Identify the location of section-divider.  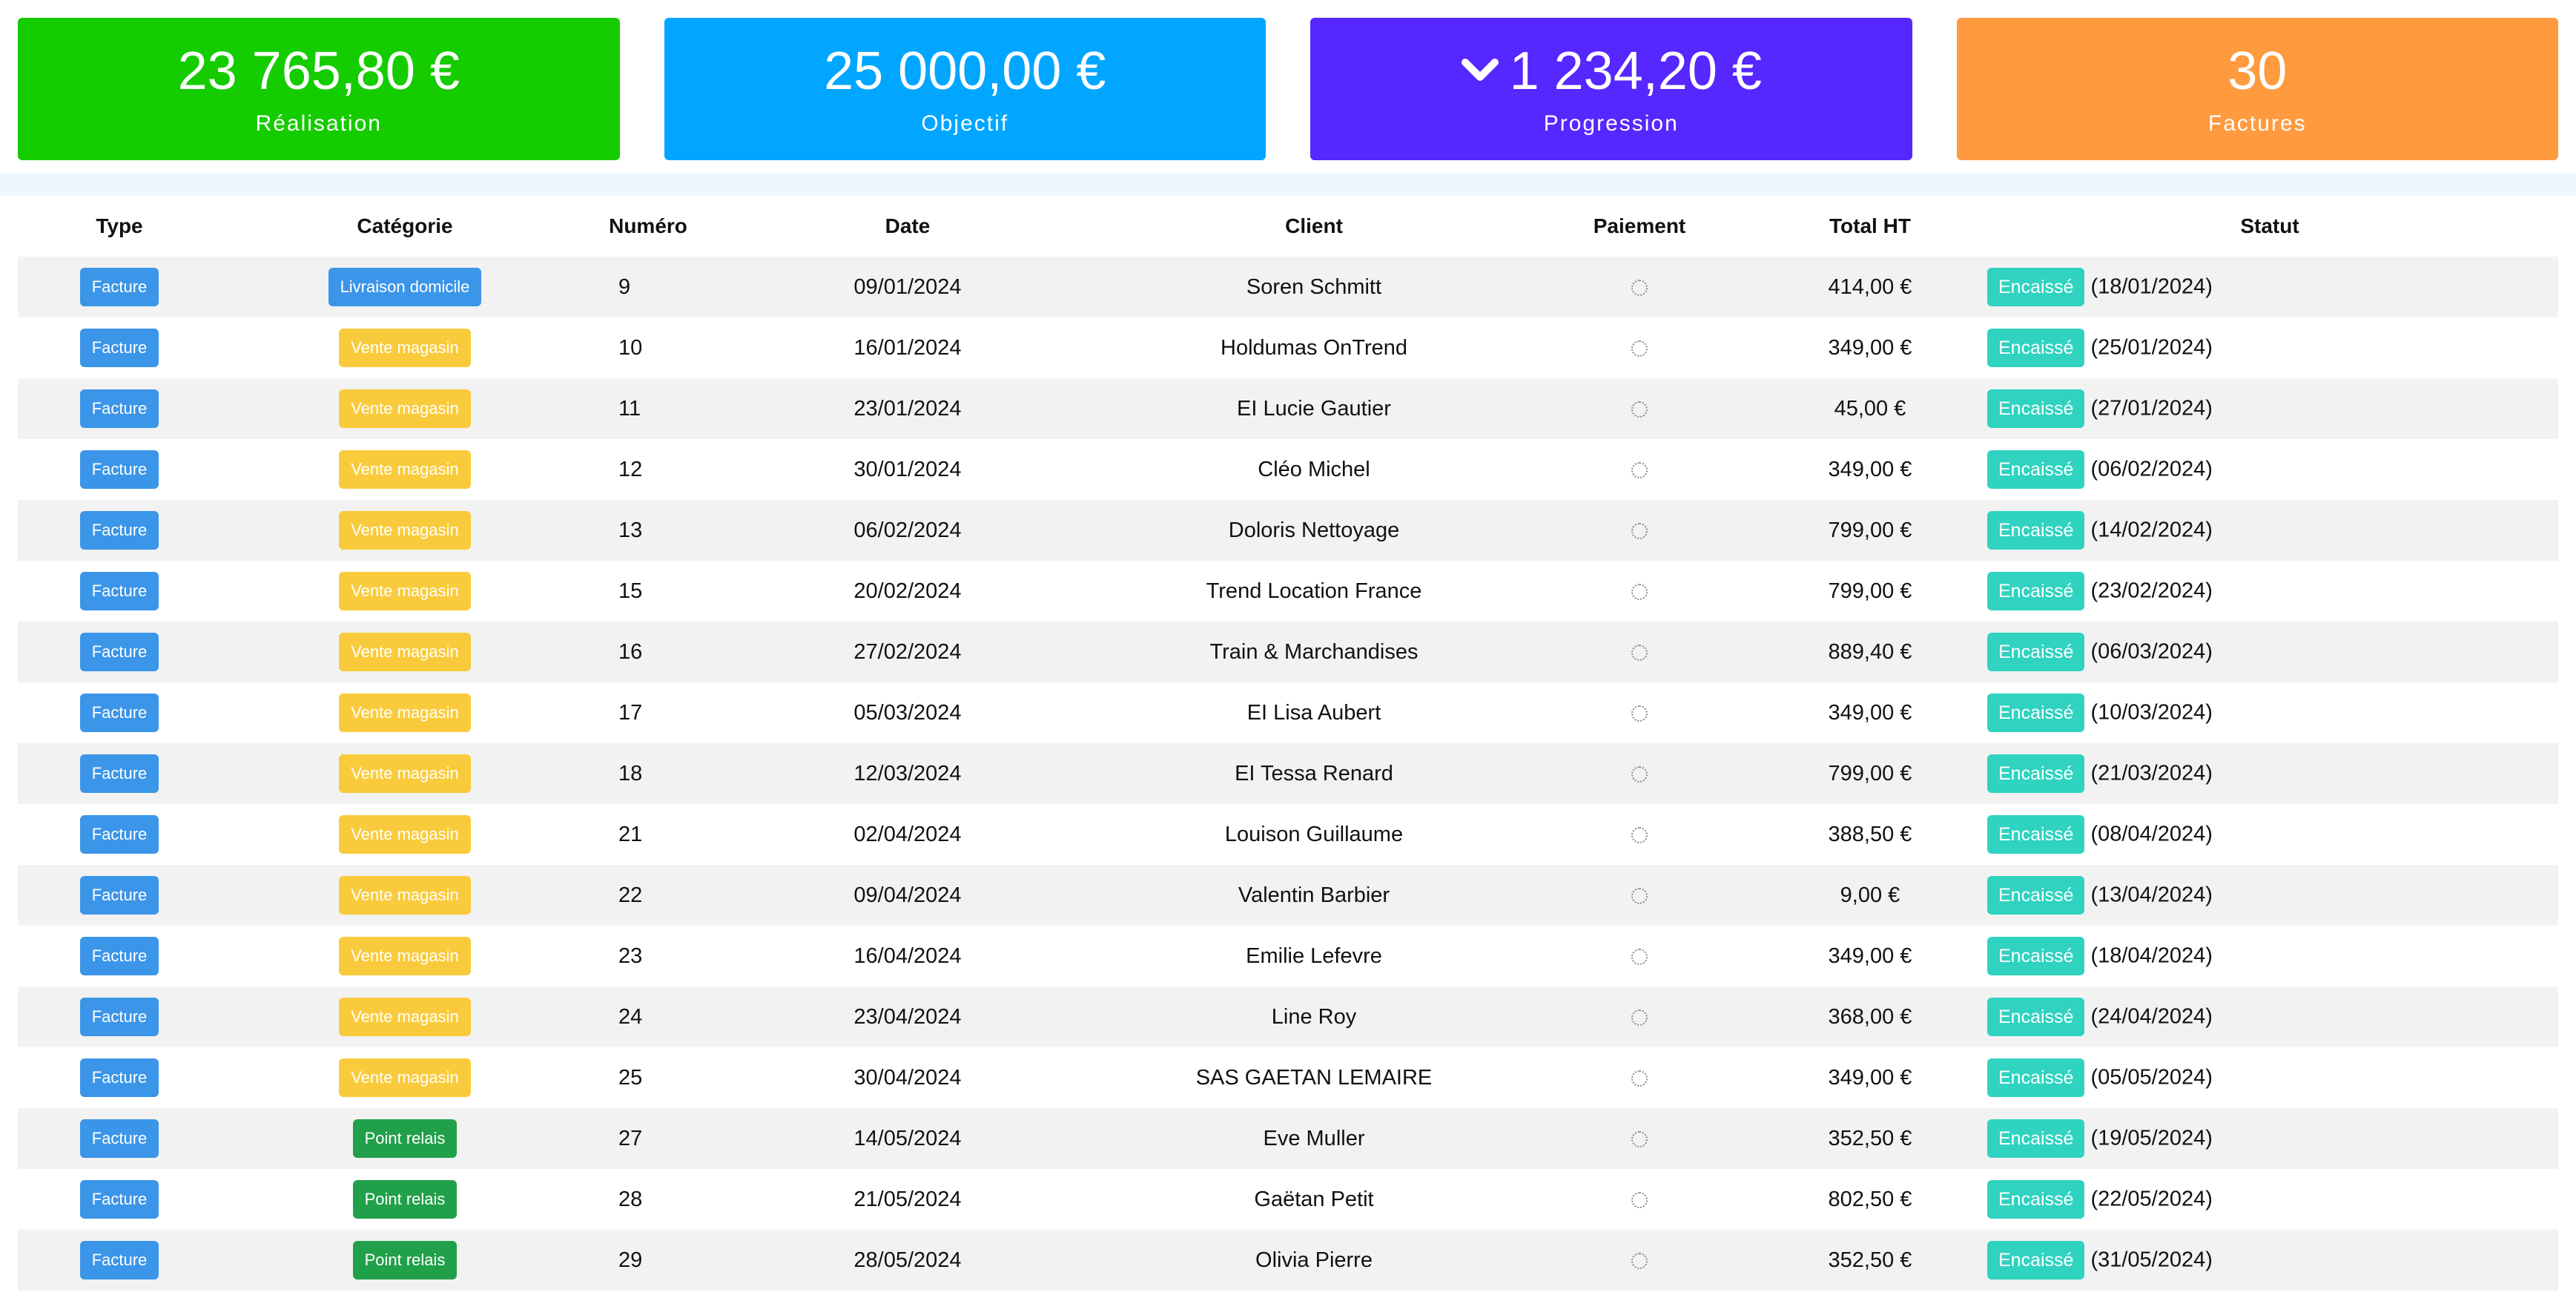
(1288, 185).